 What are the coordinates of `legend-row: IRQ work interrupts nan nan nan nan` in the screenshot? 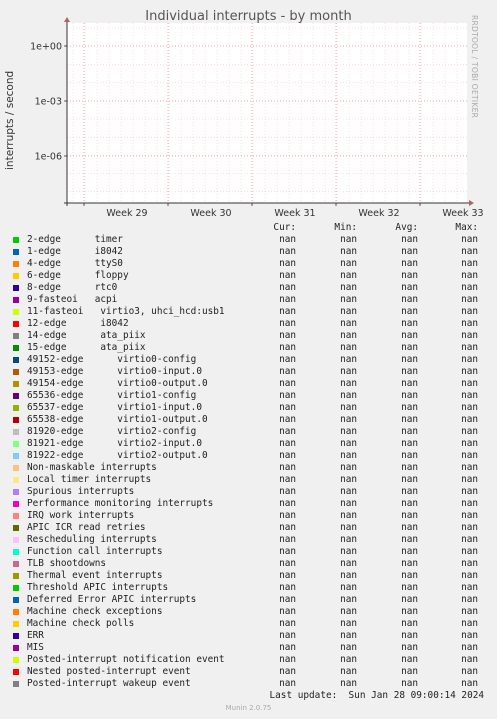 It's located at (248, 516).